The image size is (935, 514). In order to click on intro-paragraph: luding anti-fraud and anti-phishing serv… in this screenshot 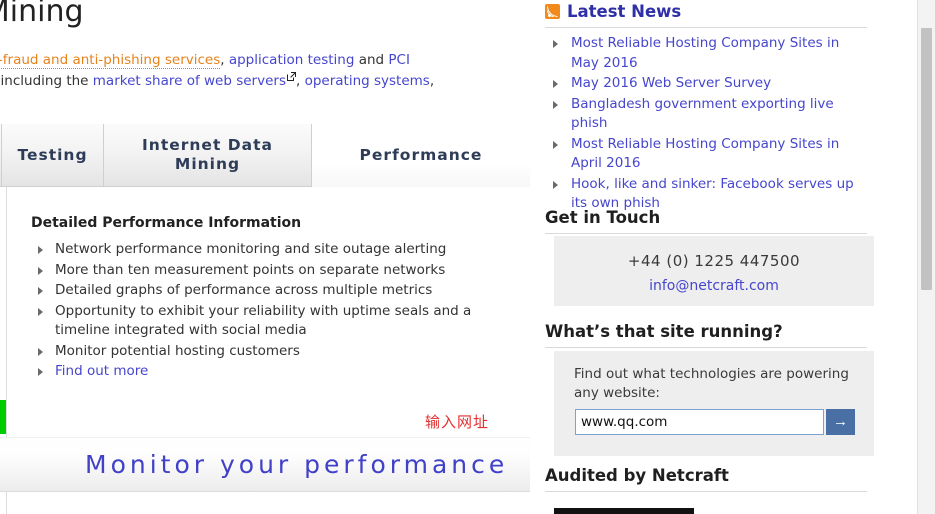, I will do `click(243, 81)`.